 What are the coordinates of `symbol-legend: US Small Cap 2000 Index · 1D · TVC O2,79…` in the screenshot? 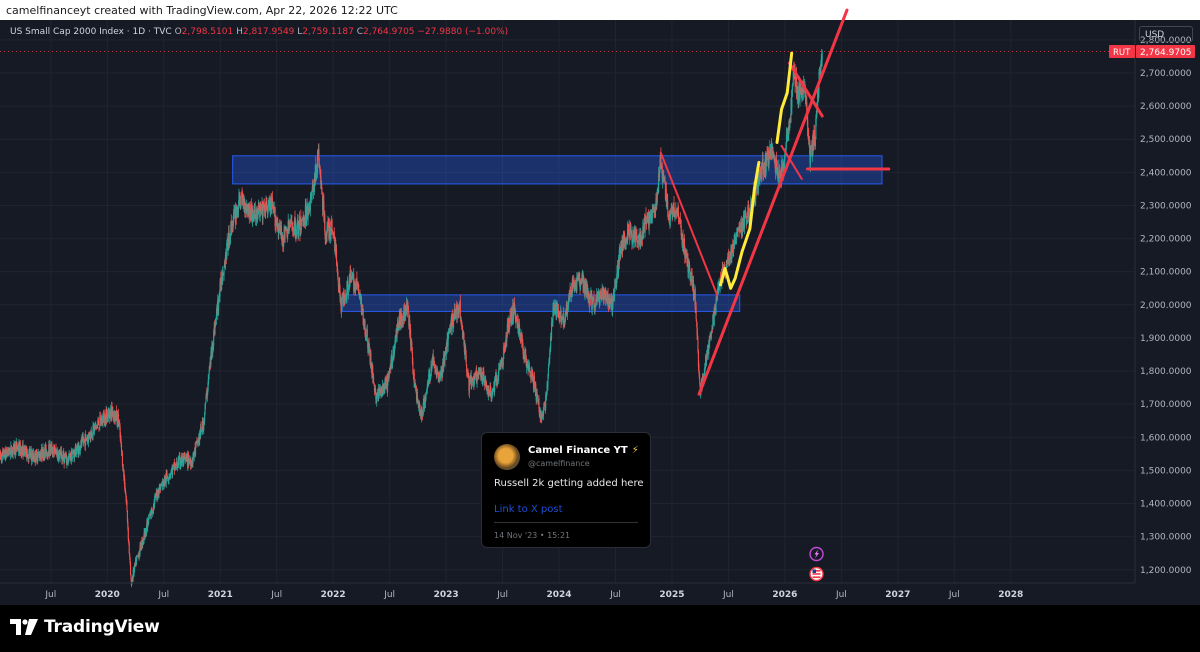 It's located at (259, 32).